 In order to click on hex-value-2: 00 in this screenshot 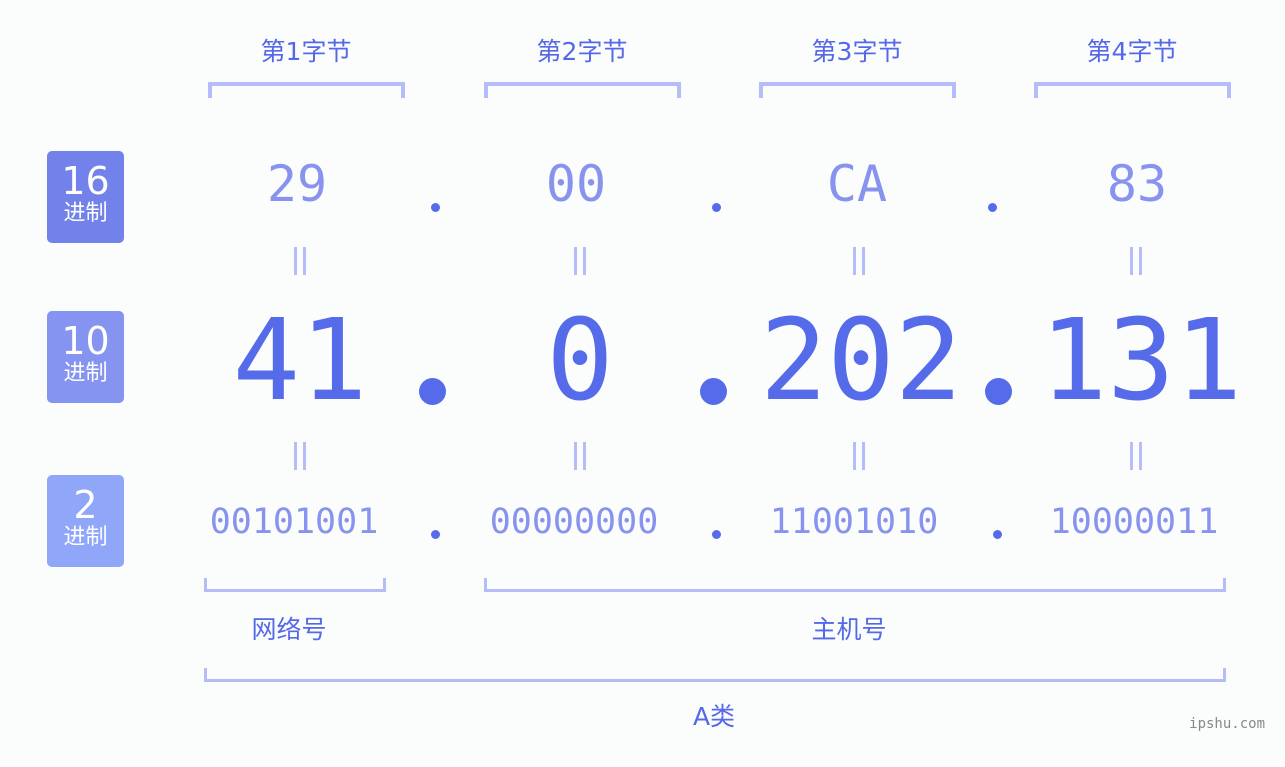, I will do `click(576, 184)`.